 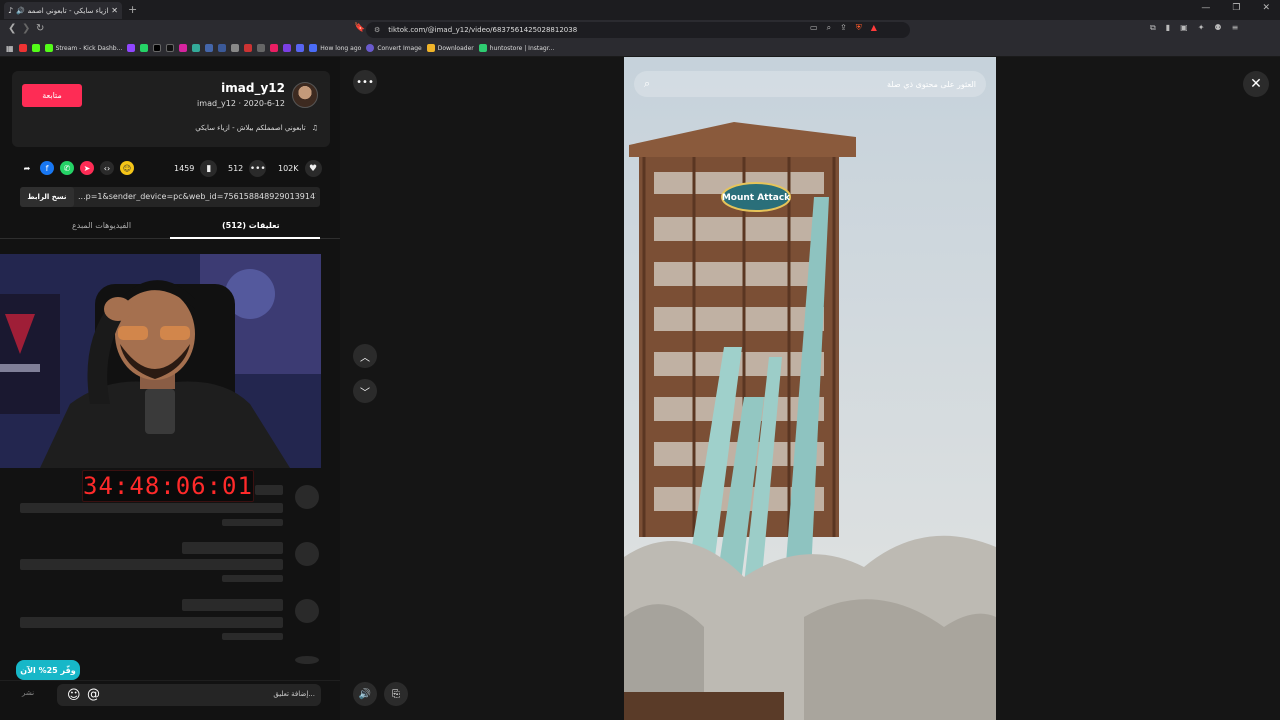 What do you see at coordinates (396, 694) in the screenshot?
I see `autoscroll-button: ⎘` at bounding box center [396, 694].